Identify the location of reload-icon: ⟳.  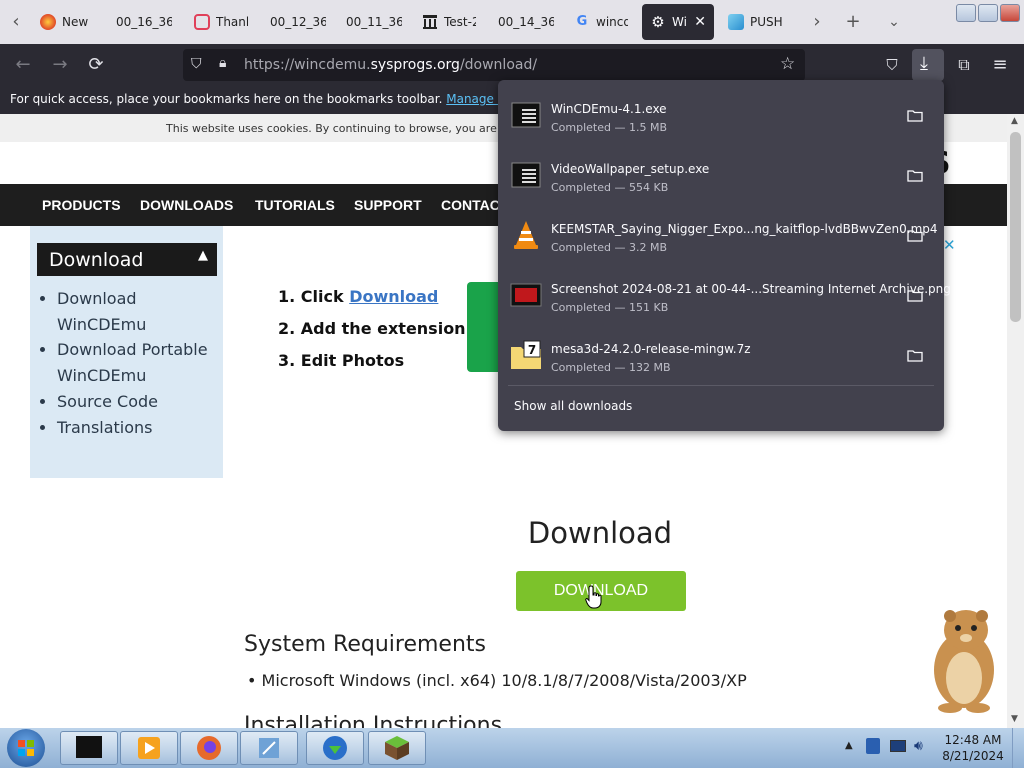
(96, 65).